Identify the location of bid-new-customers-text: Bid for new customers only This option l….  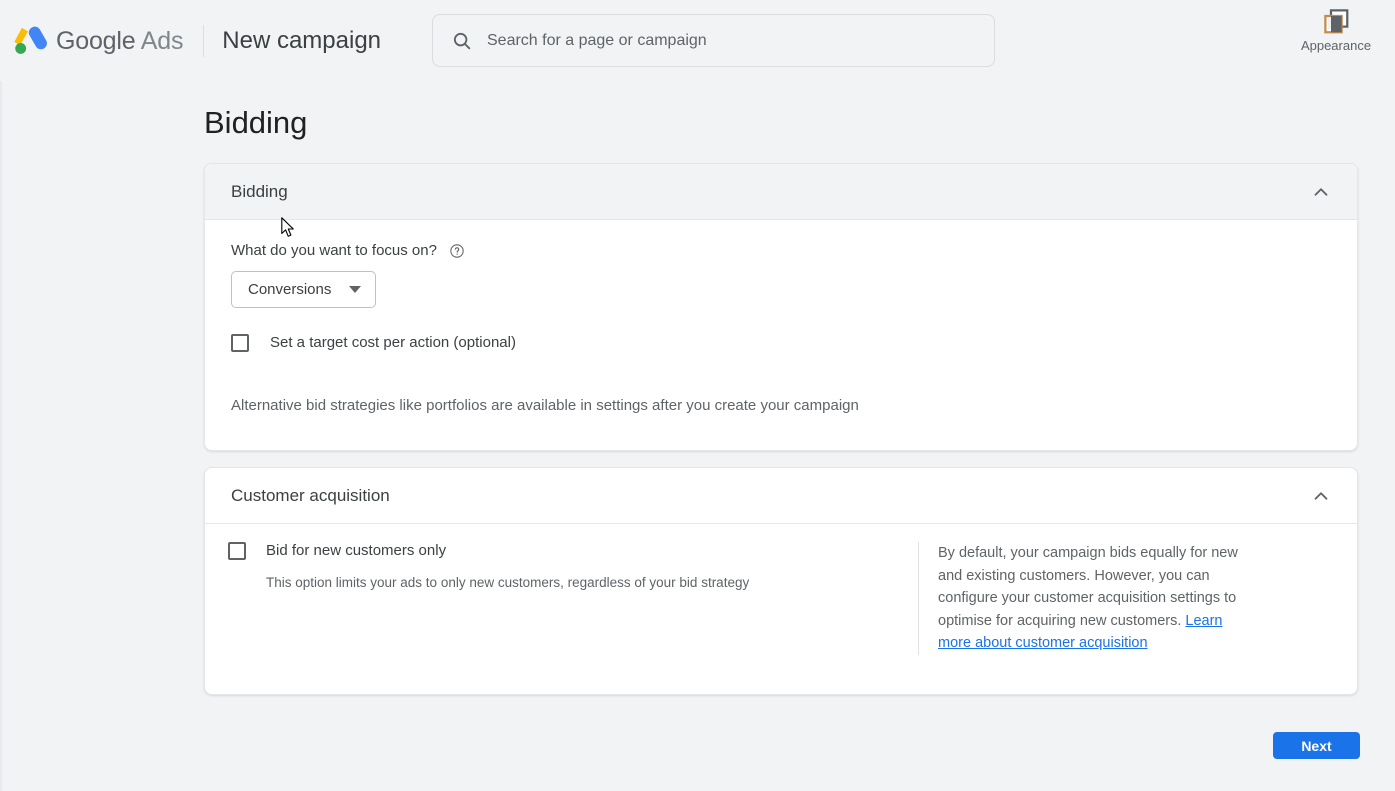
(507, 566).